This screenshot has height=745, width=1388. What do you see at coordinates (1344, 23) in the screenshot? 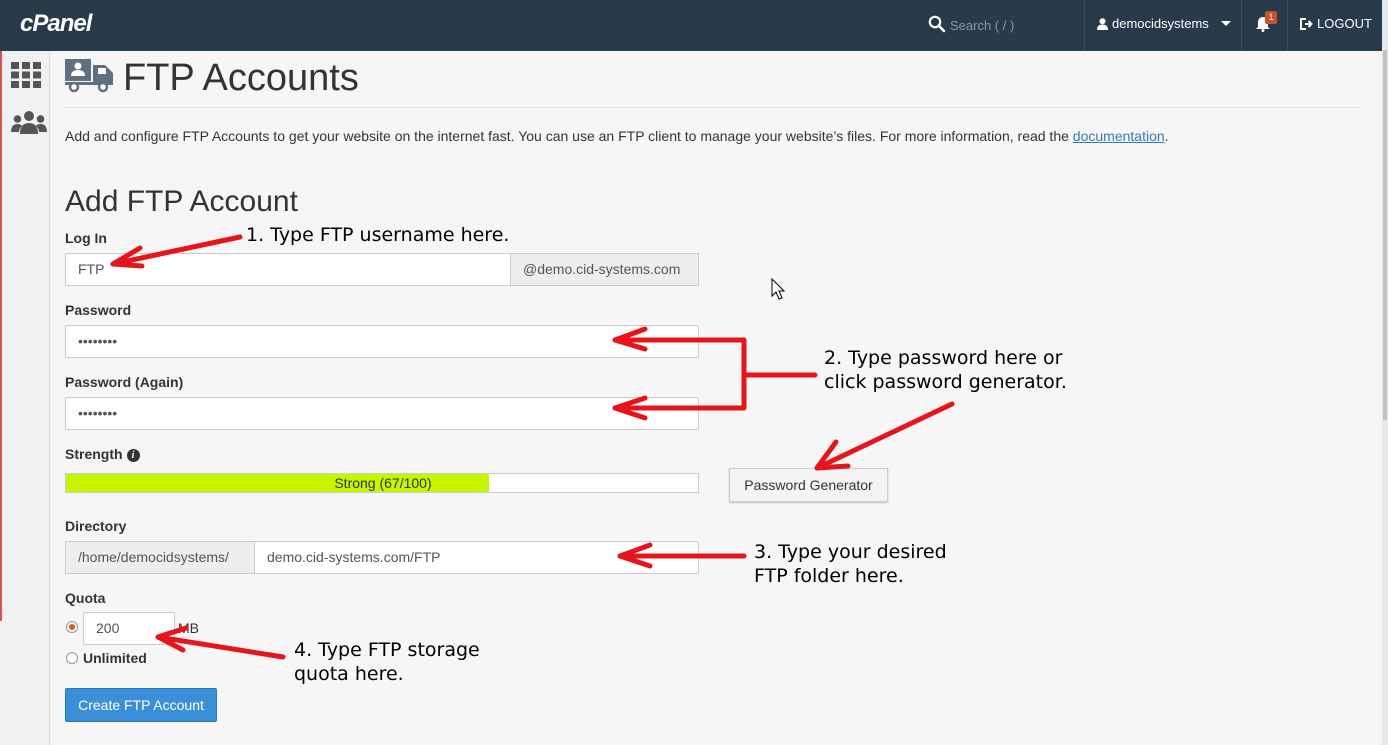
I see `logout-label: LOGOUT` at bounding box center [1344, 23].